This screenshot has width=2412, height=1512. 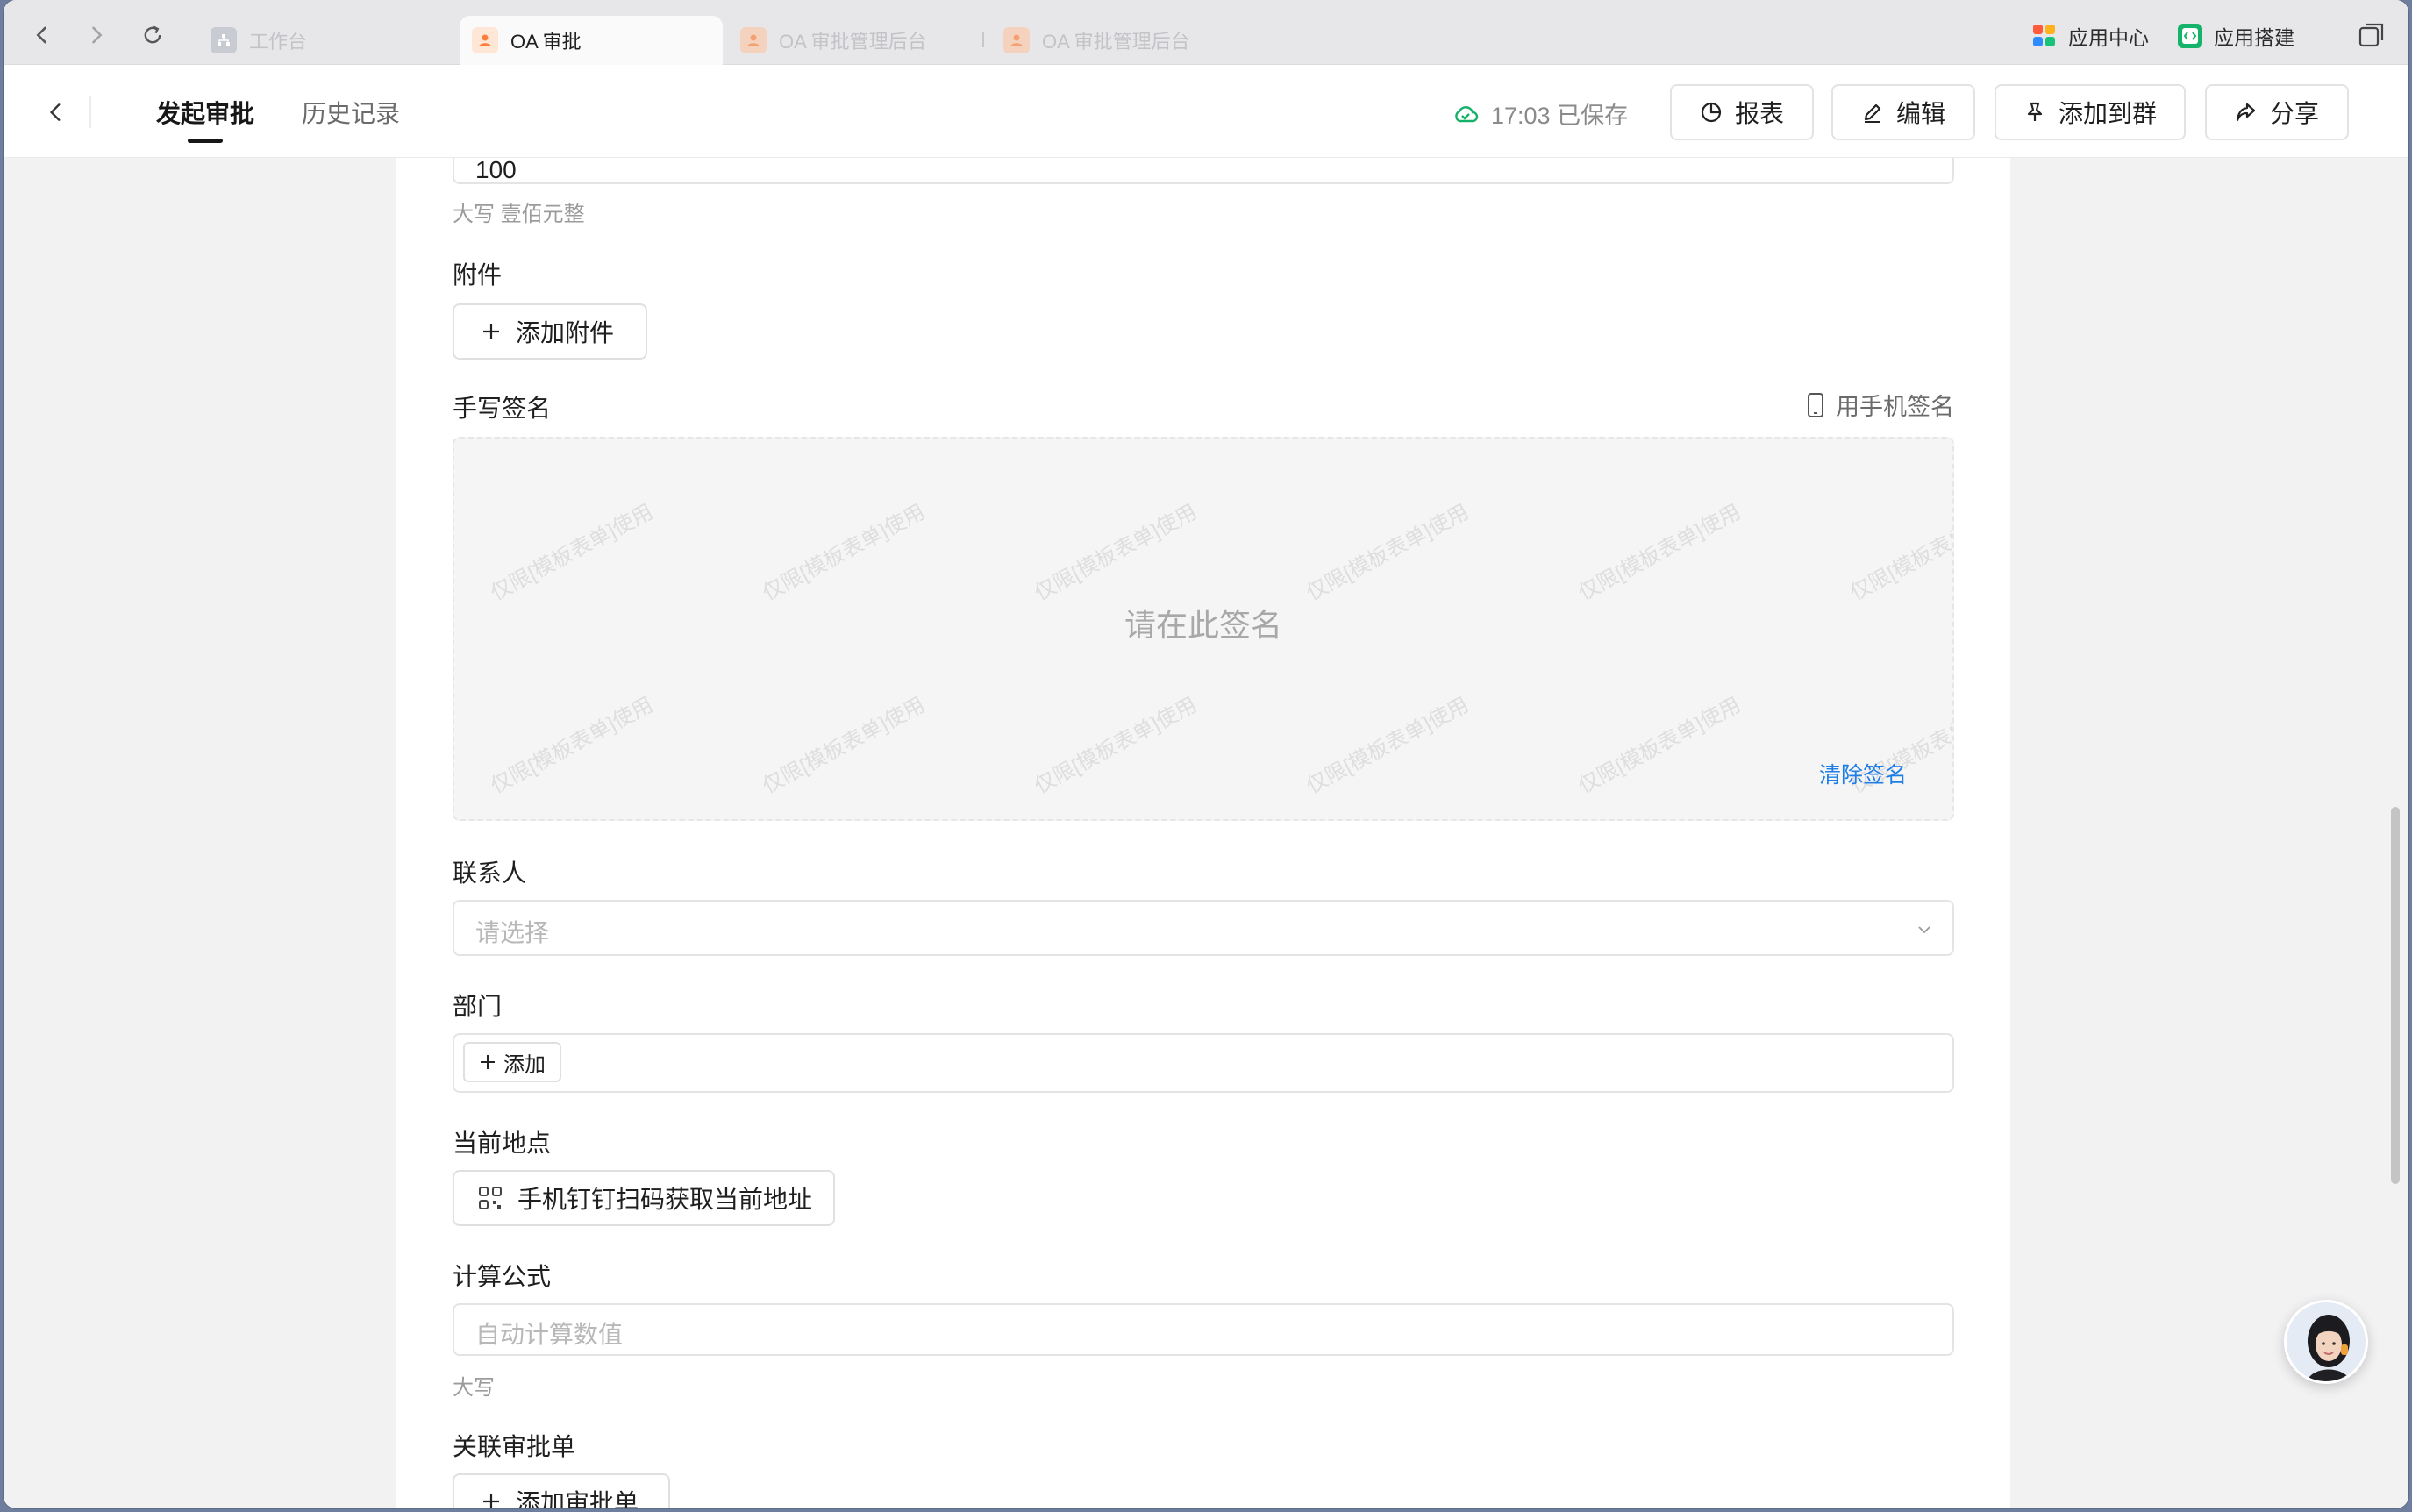 I want to click on department-label: 部门, so click(x=478, y=1006).